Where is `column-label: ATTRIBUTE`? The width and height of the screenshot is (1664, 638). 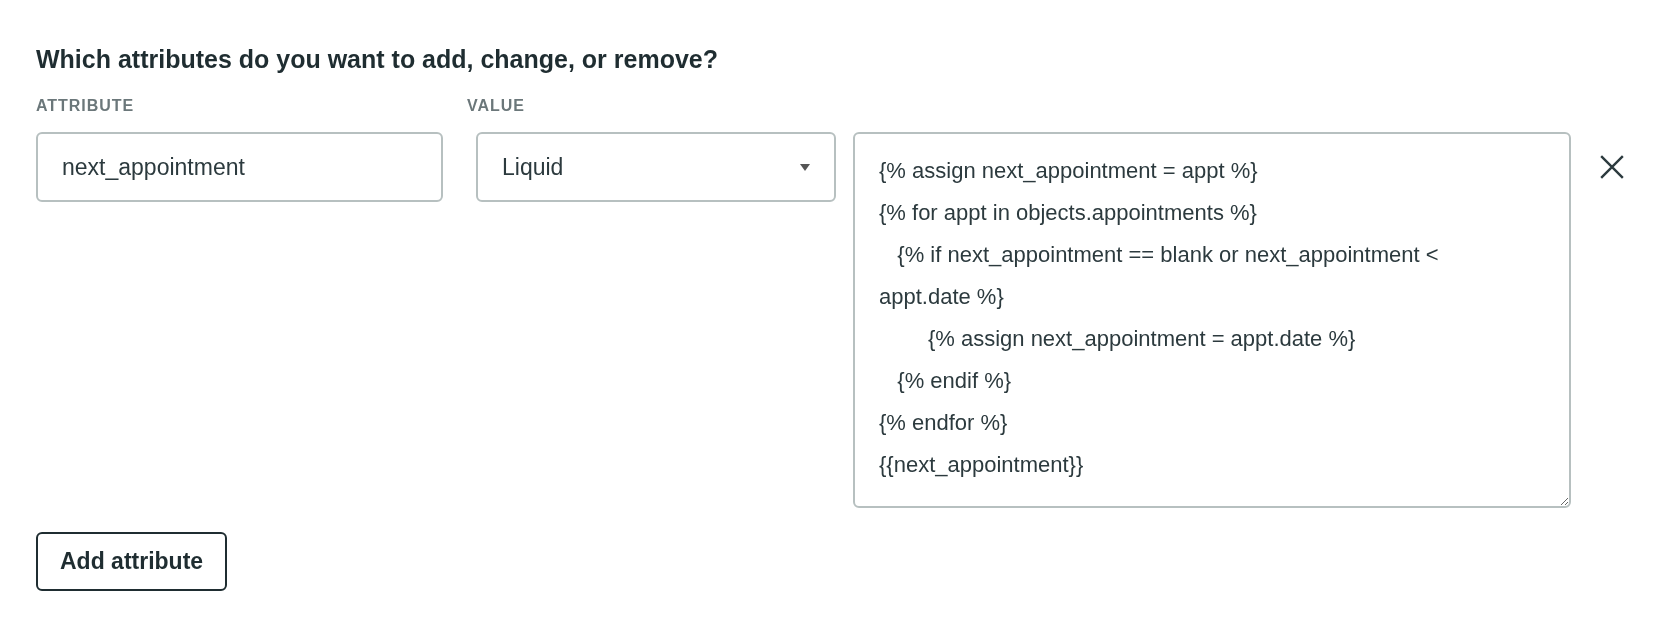
column-label: ATTRIBUTE is located at coordinates (85, 106).